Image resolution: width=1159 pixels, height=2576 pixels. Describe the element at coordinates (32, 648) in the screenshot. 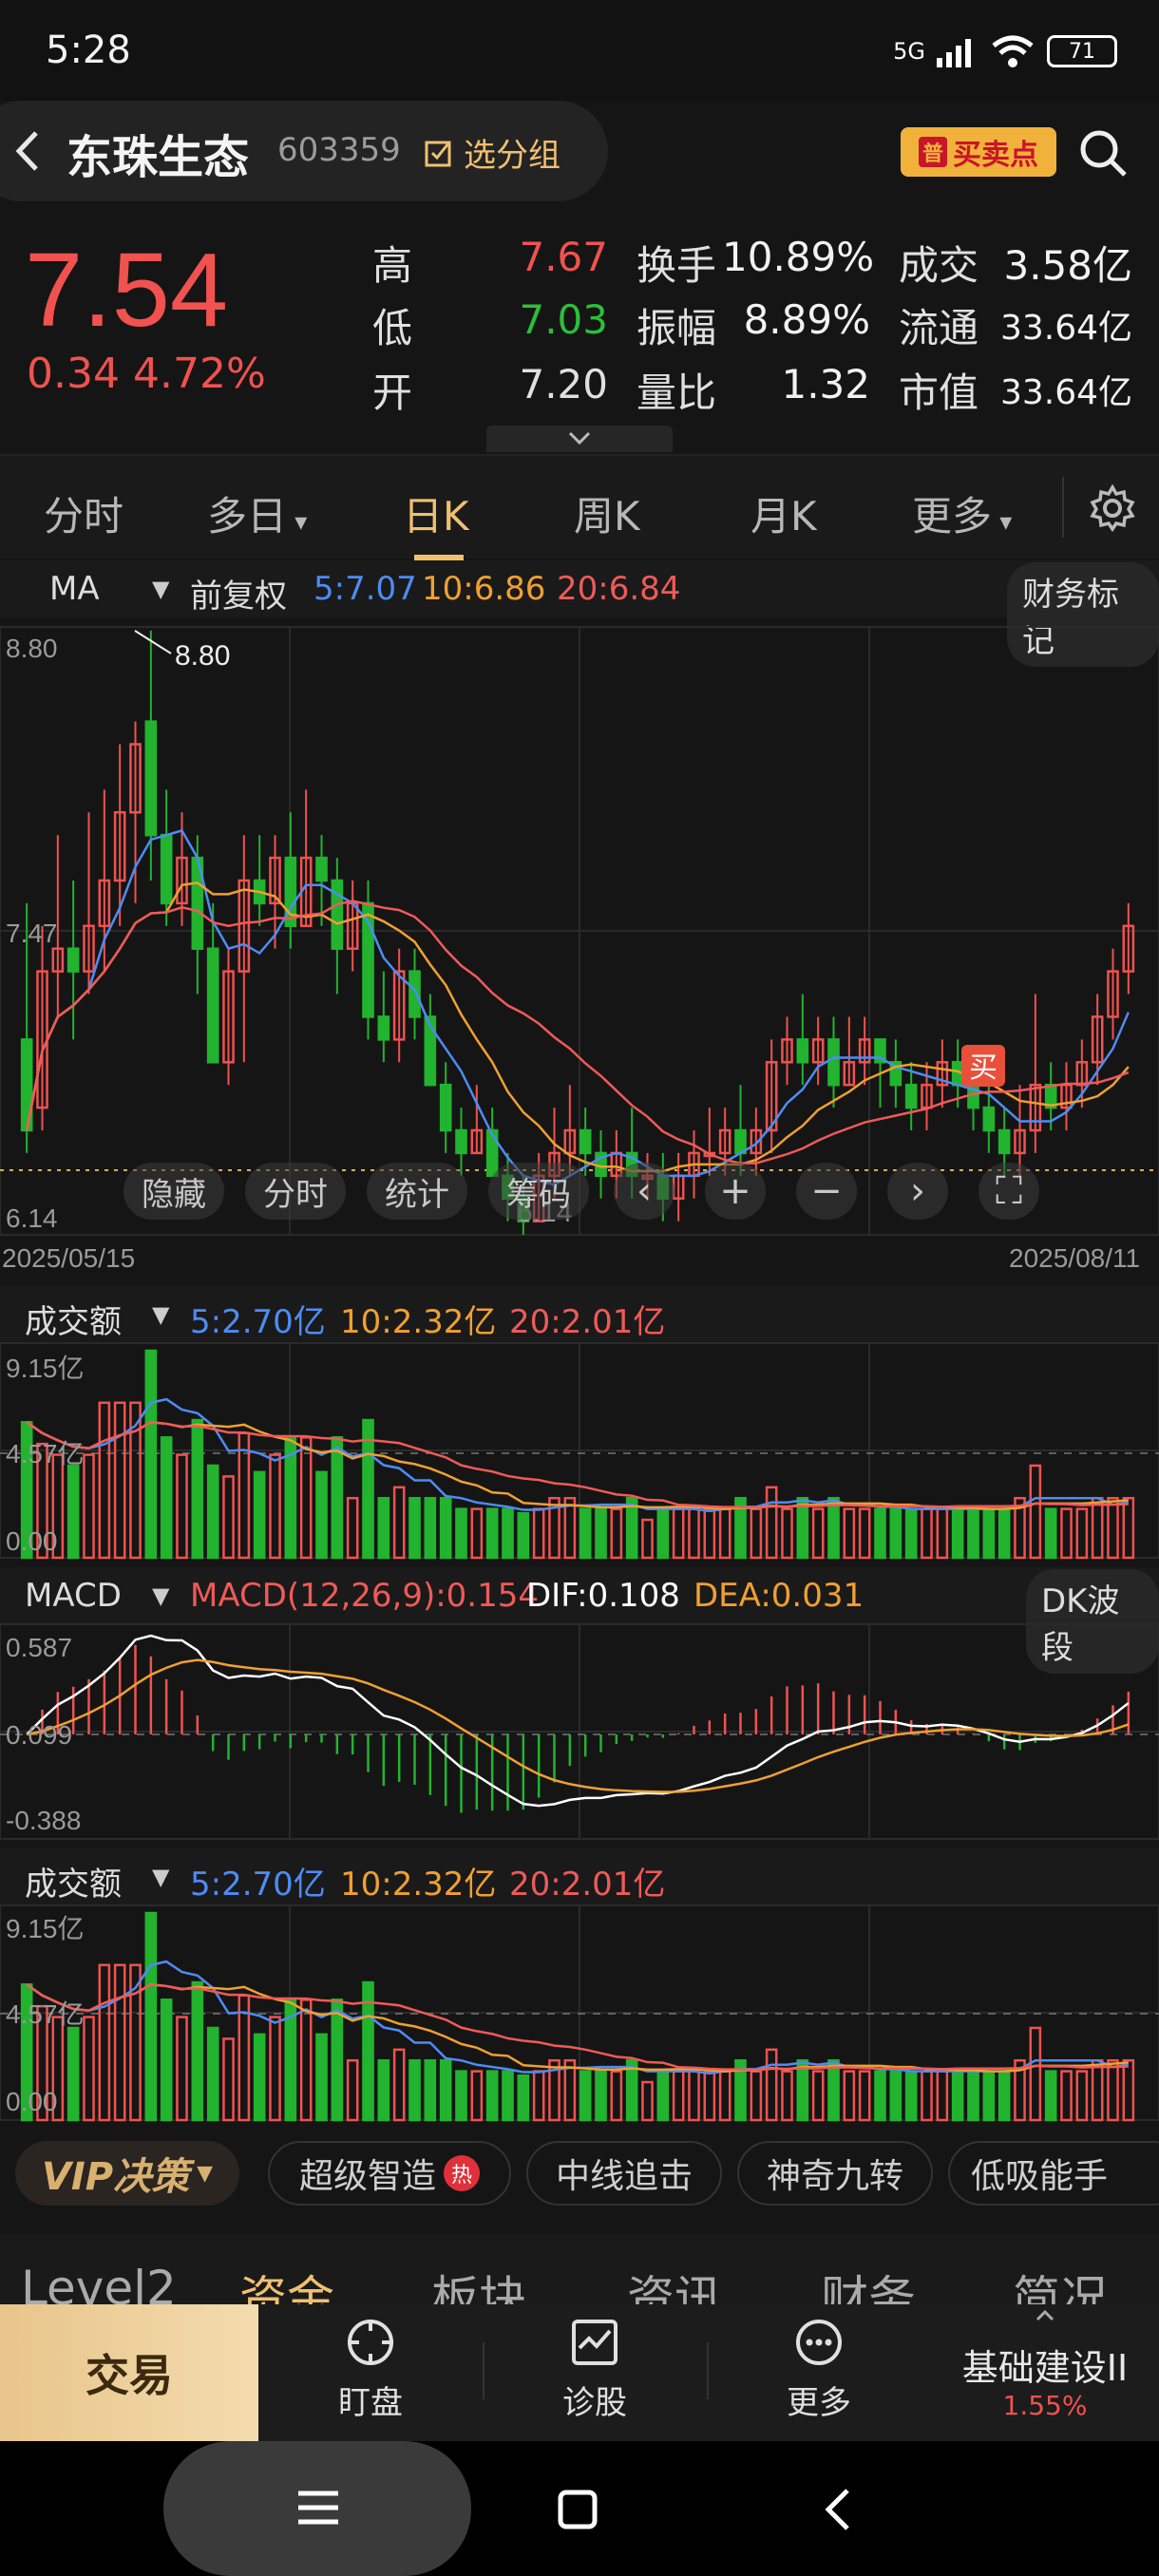

I see `price-axis-high: 8.80` at that location.